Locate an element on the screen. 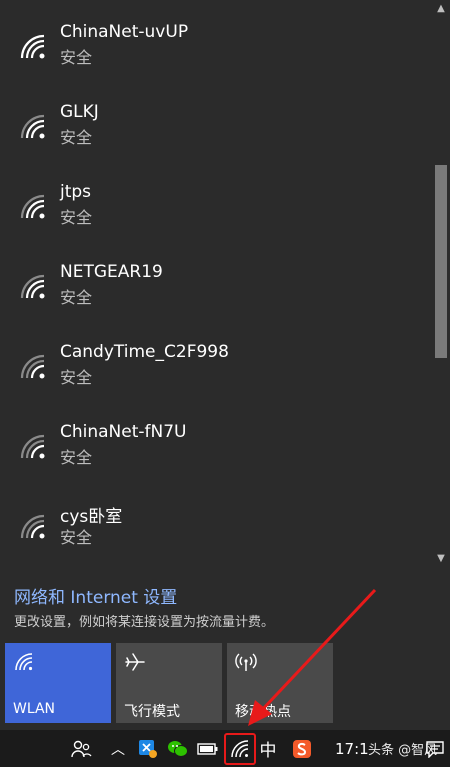 The height and width of the screenshot is (767, 450). tray-app-button is located at coordinates (148, 748).